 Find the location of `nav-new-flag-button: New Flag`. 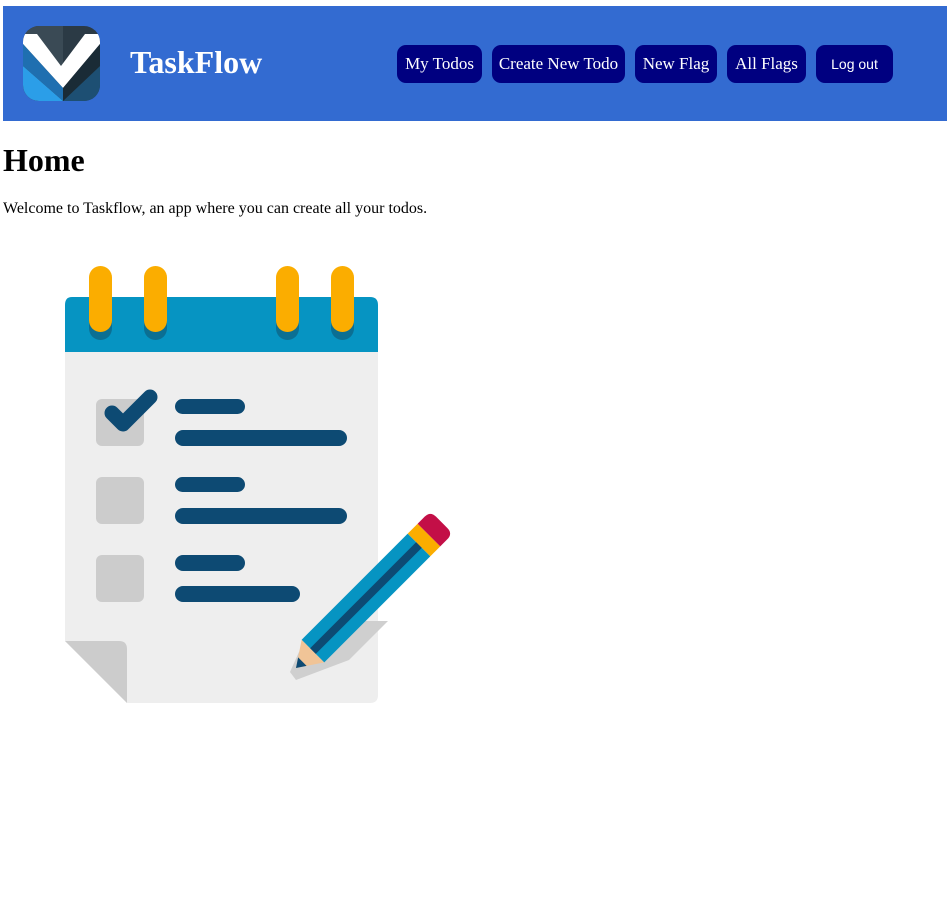

nav-new-flag-button: New Flag is located at coordinates (676, 64).